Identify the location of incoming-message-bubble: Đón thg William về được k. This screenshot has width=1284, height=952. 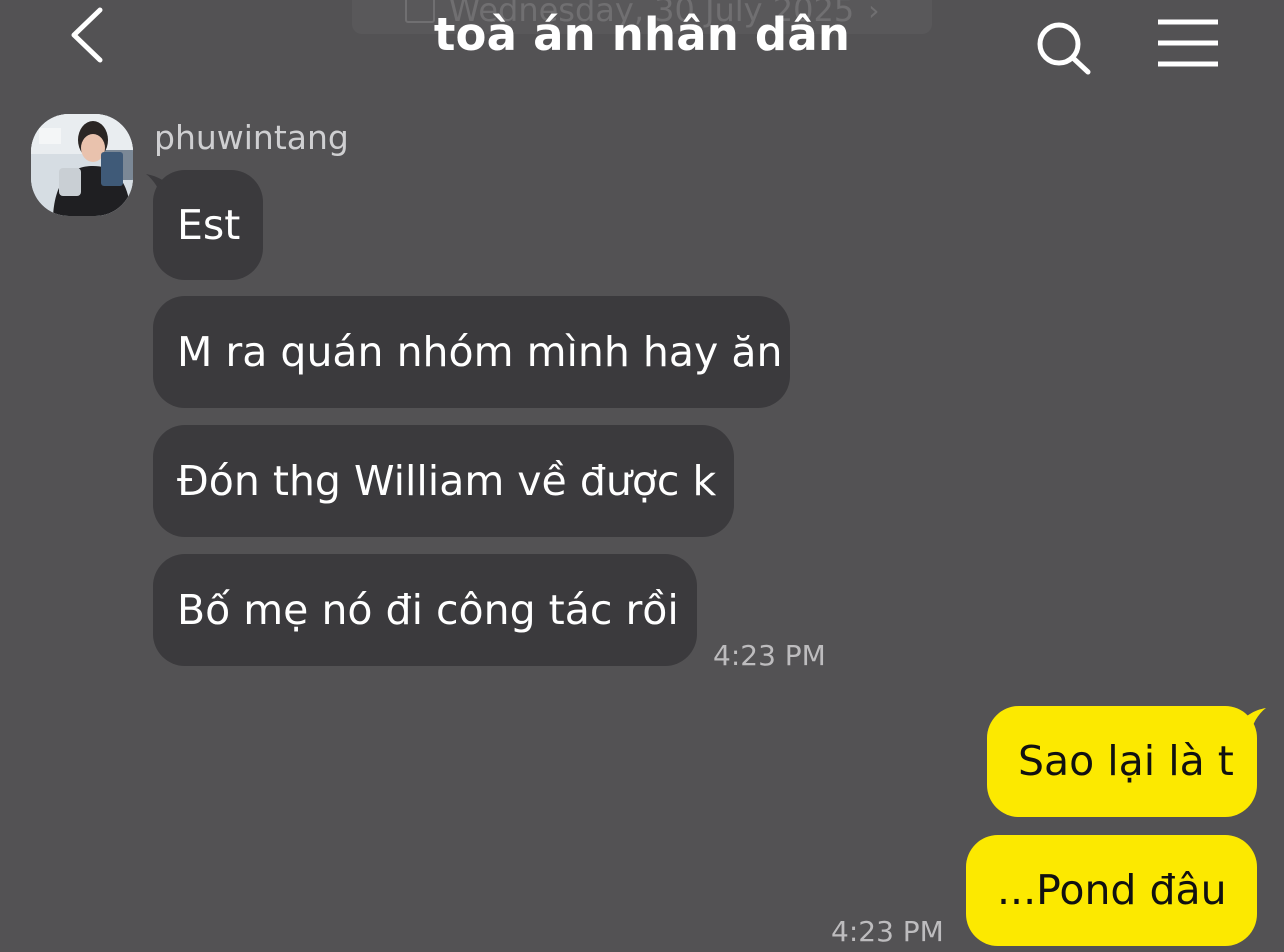
(443, 481).